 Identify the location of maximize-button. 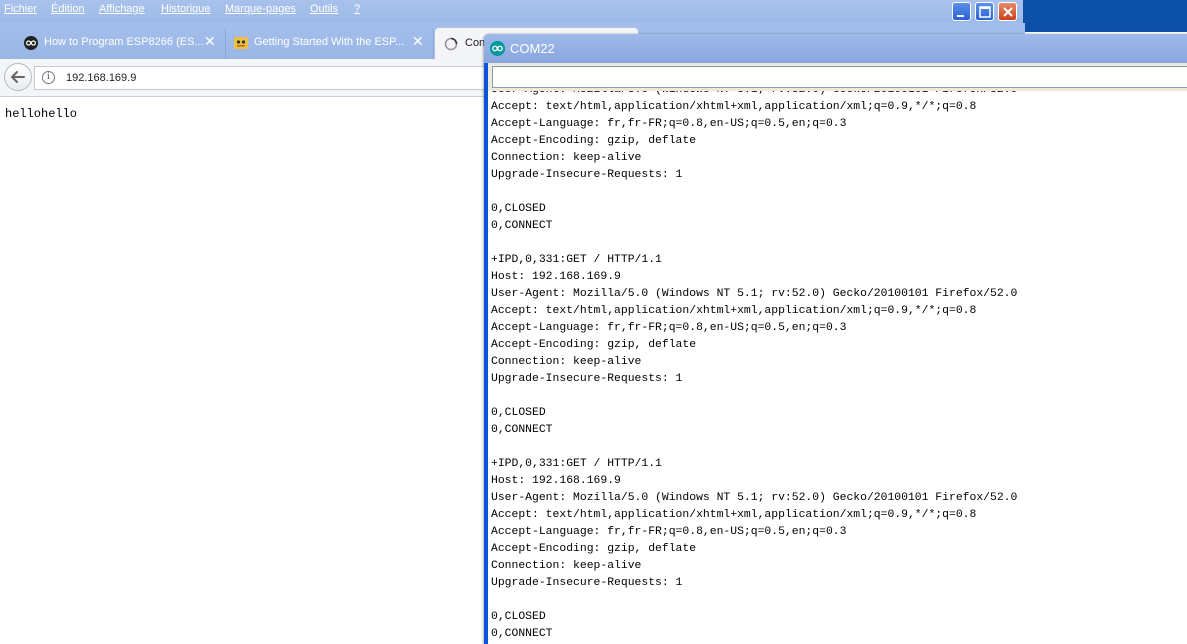
(984, 11).